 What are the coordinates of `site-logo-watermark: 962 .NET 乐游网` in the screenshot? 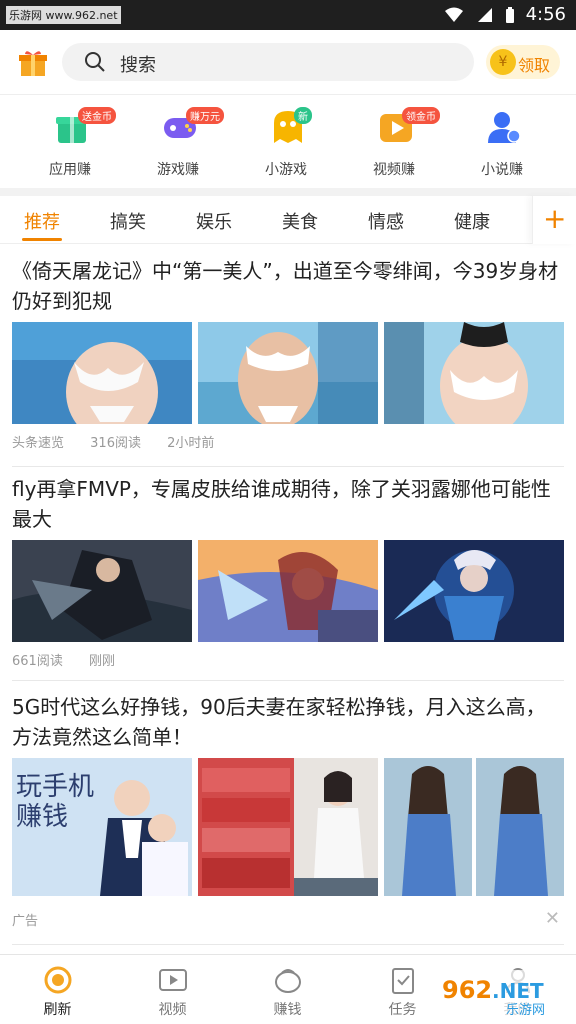 It's located at (504, 994).